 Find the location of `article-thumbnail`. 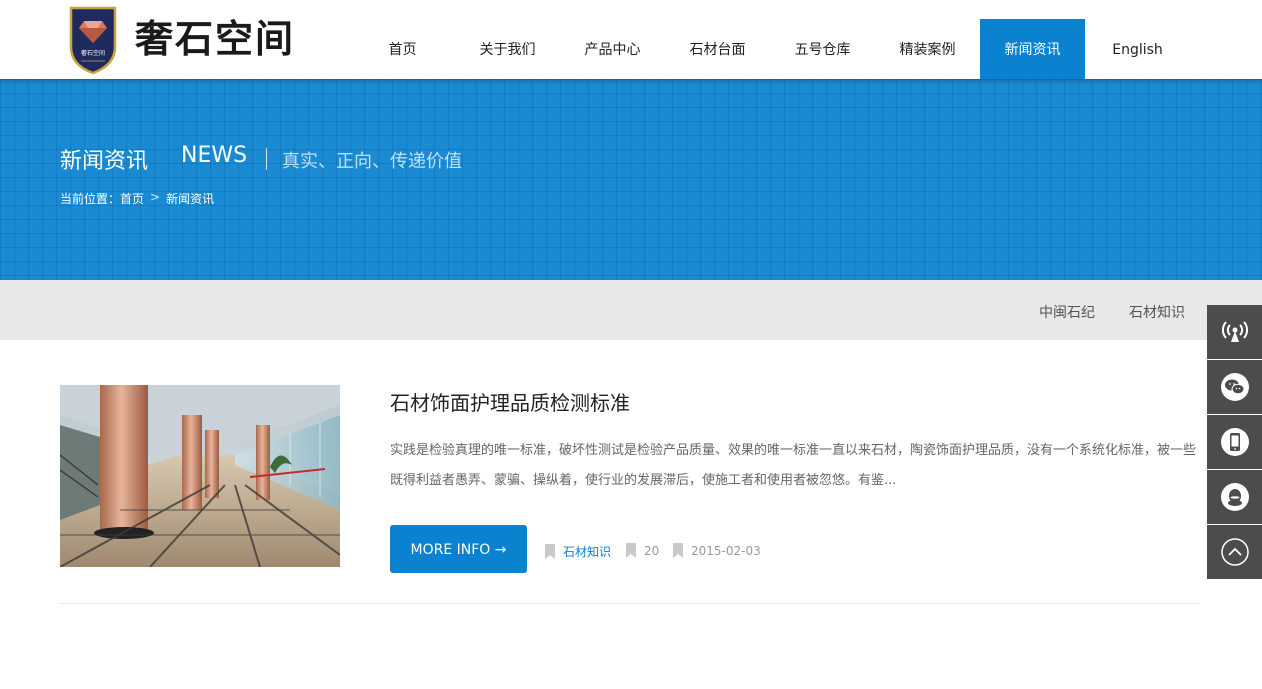

article-thumbnail is located at coordinates (200, 476).